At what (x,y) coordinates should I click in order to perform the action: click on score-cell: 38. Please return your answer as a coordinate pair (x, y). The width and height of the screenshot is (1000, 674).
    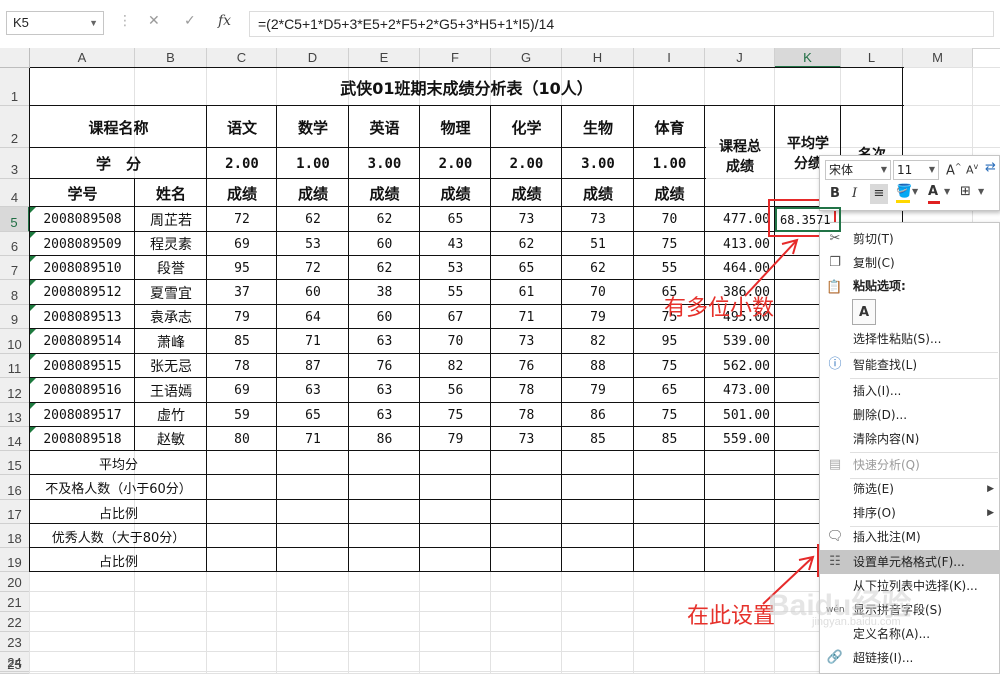
    Looking at the image, I should click on (384, 292).